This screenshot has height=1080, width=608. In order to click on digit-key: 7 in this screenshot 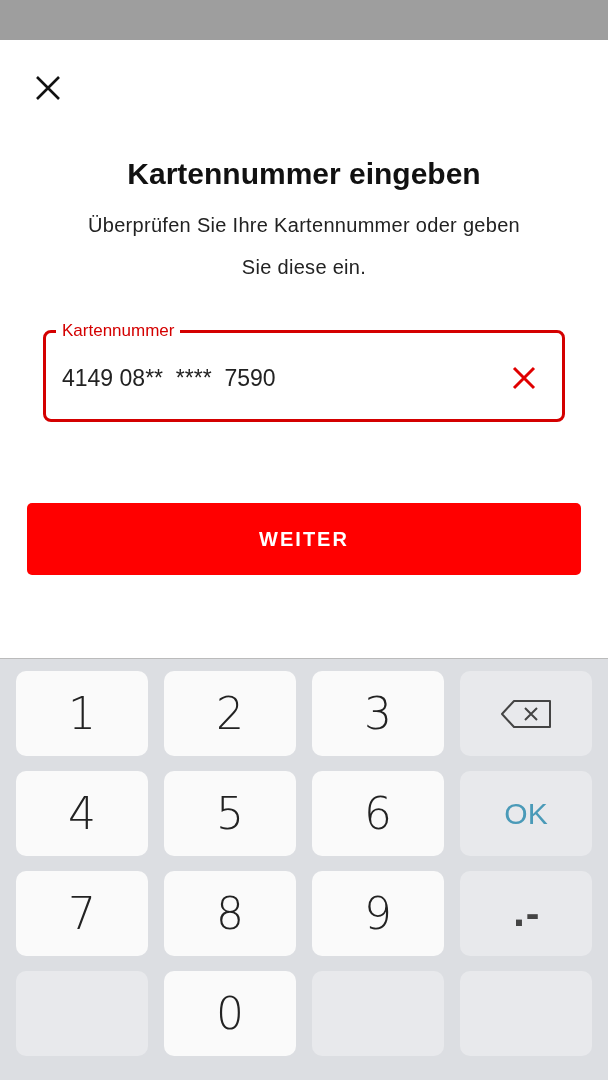, I will do `click(82, 913)`.